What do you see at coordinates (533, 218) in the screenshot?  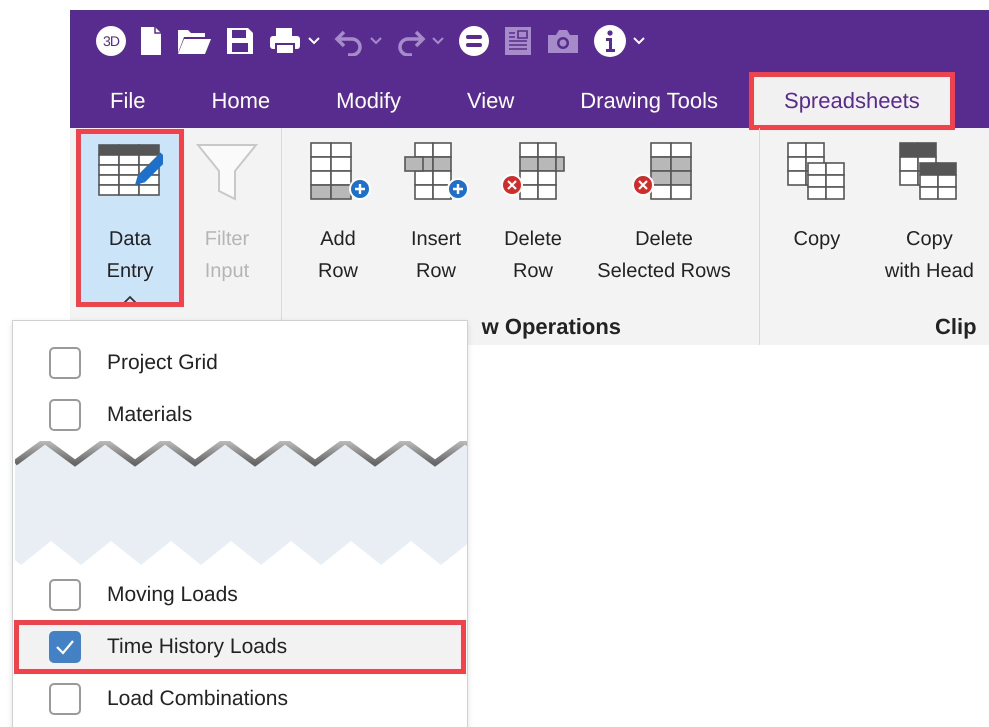 I see `ribbon-button: Delete Row` at bounding box center [533, 218].